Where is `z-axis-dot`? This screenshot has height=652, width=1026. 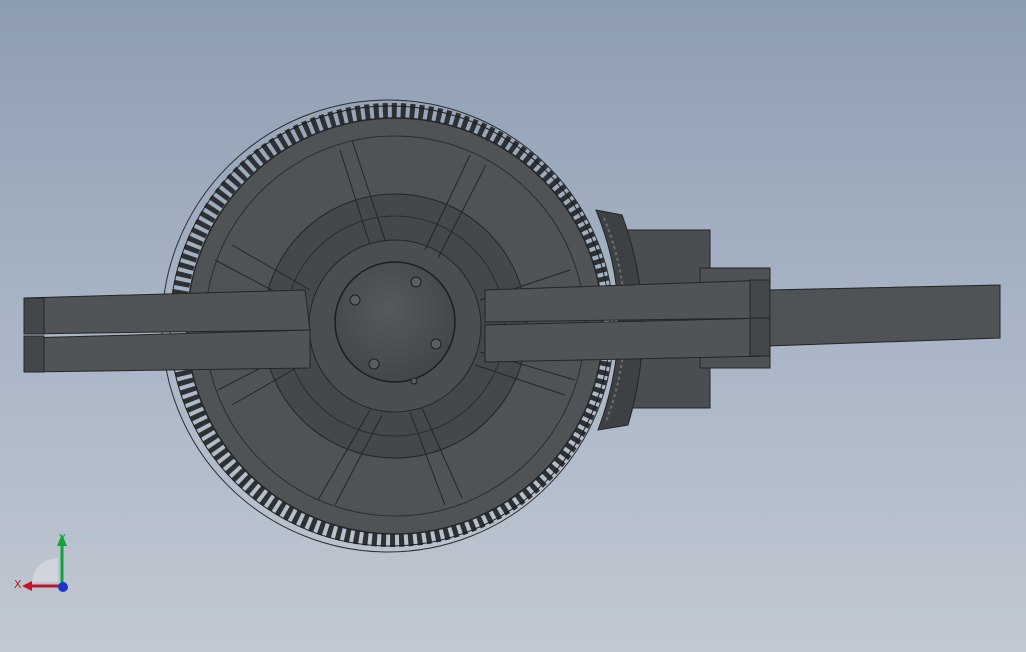
z-axis-dot is located at coordinates (63, 587).